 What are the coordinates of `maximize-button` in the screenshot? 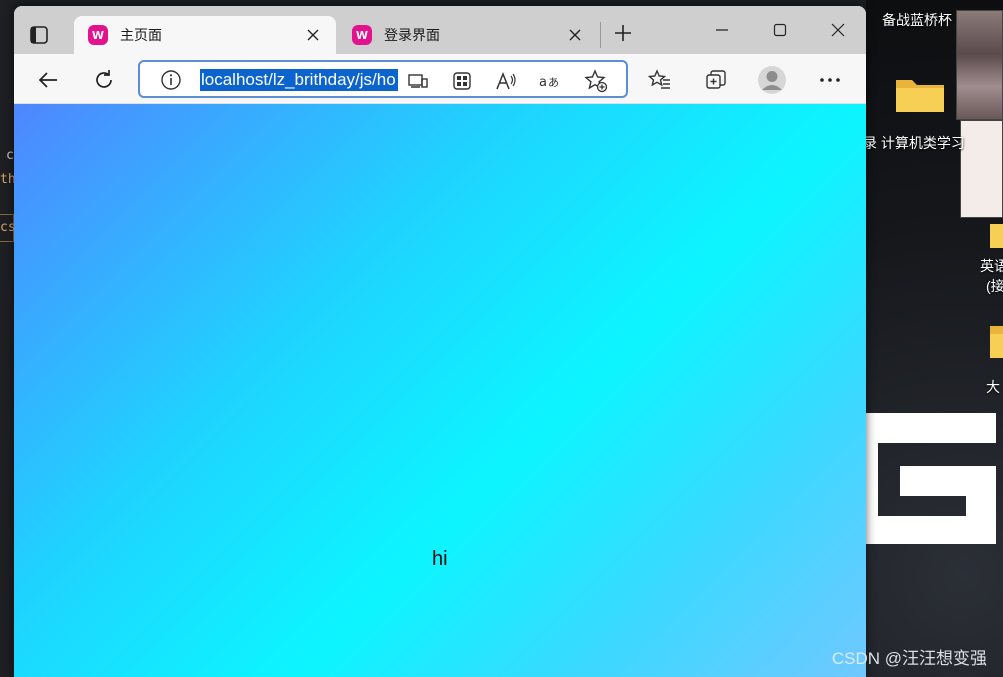 It's located at (780, 30).